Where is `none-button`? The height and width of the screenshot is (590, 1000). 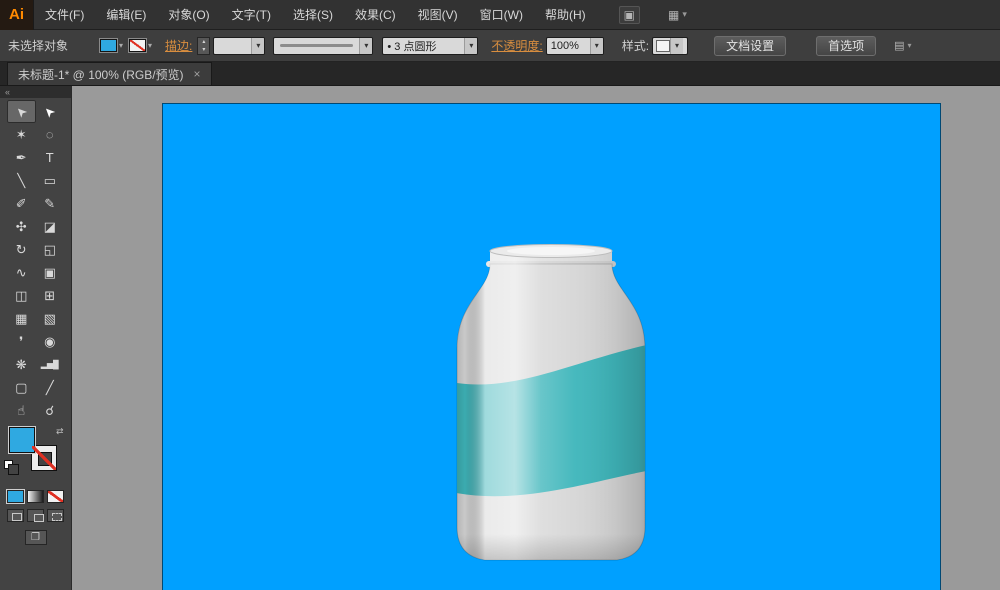
none-button is located at coordinates (55, 496).